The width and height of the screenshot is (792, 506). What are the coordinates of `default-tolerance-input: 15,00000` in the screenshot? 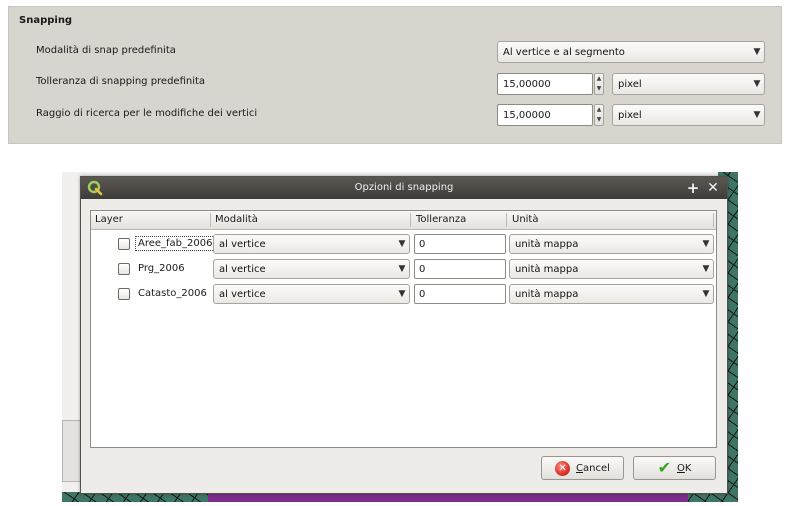 It's located at (545, 84).